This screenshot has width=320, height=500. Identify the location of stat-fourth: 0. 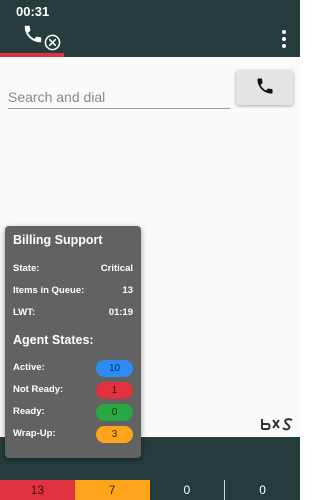
(262, 490).